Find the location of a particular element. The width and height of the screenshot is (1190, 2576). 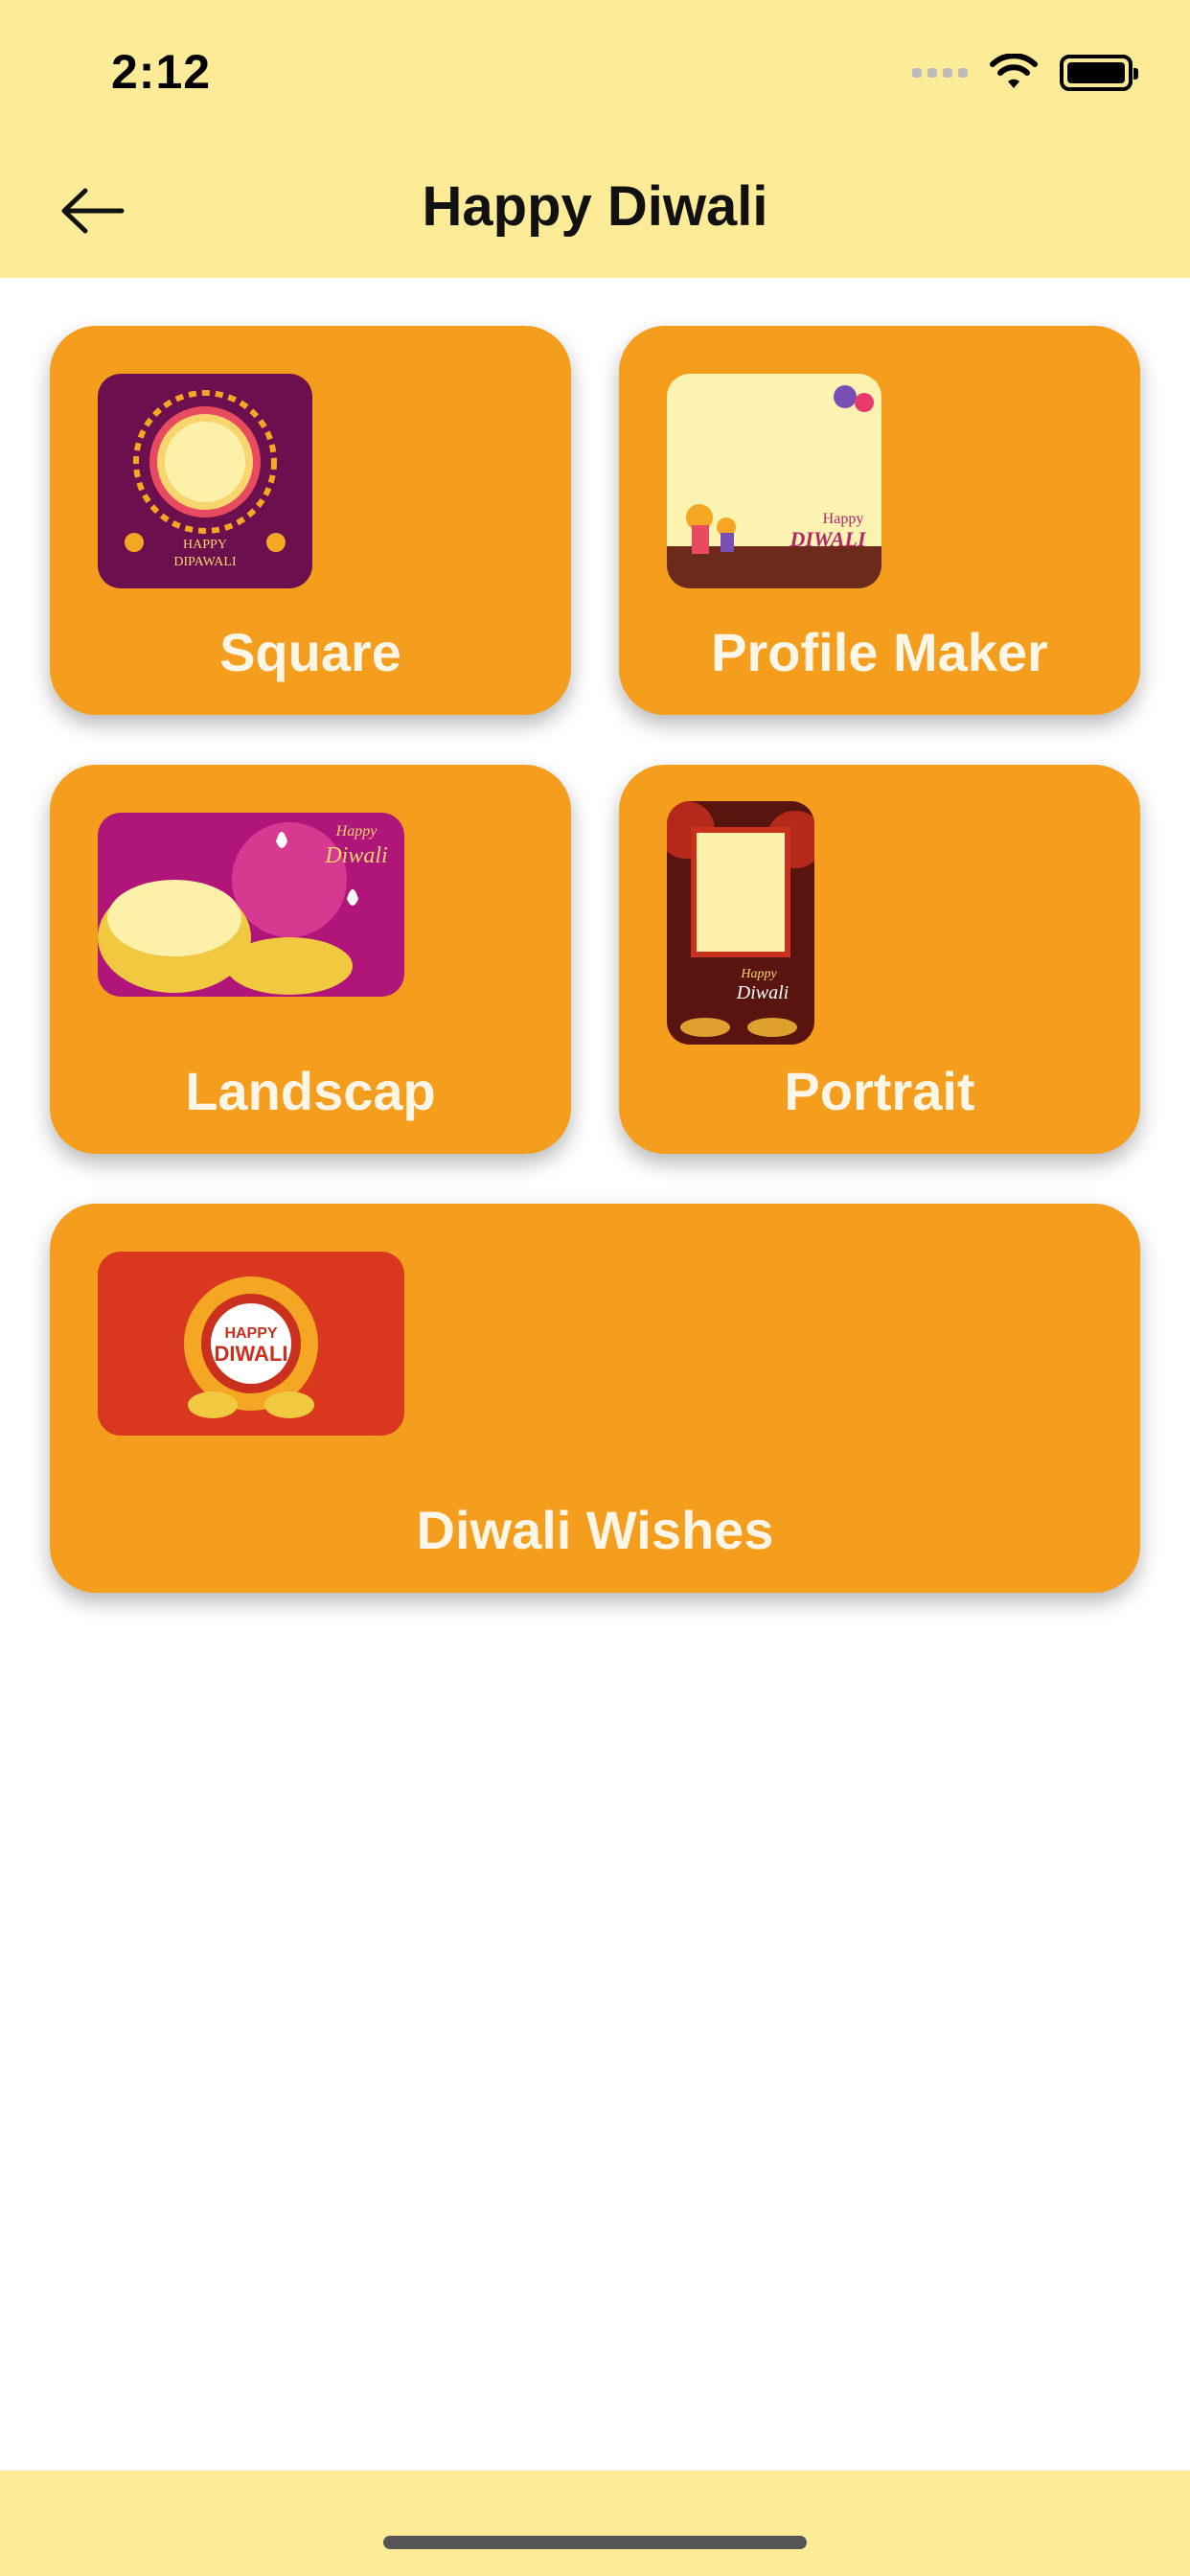

page-title: Happy Diwali is located at coordinates (595, 206).